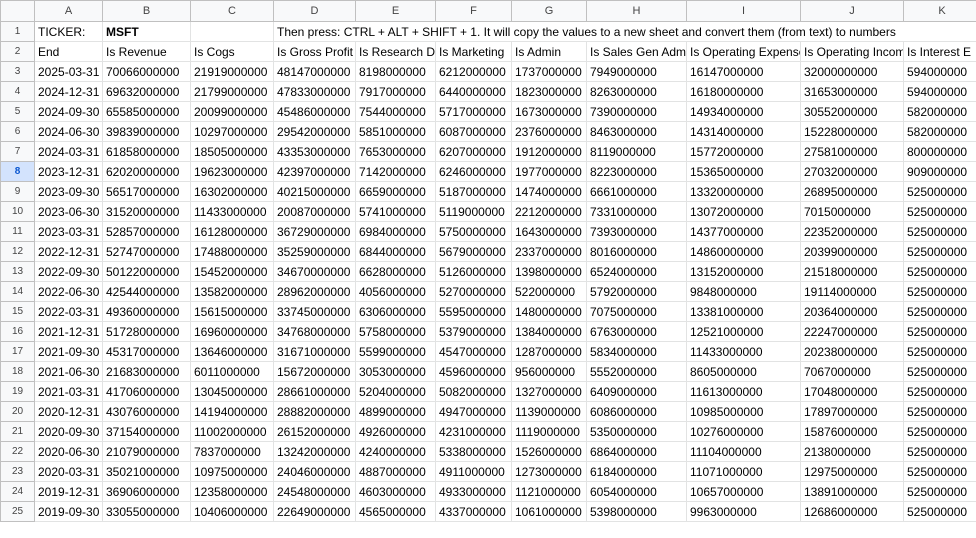 The height and width of the screenshot is (538, 976). I want to click on row-header: 22, so click(17, 451).